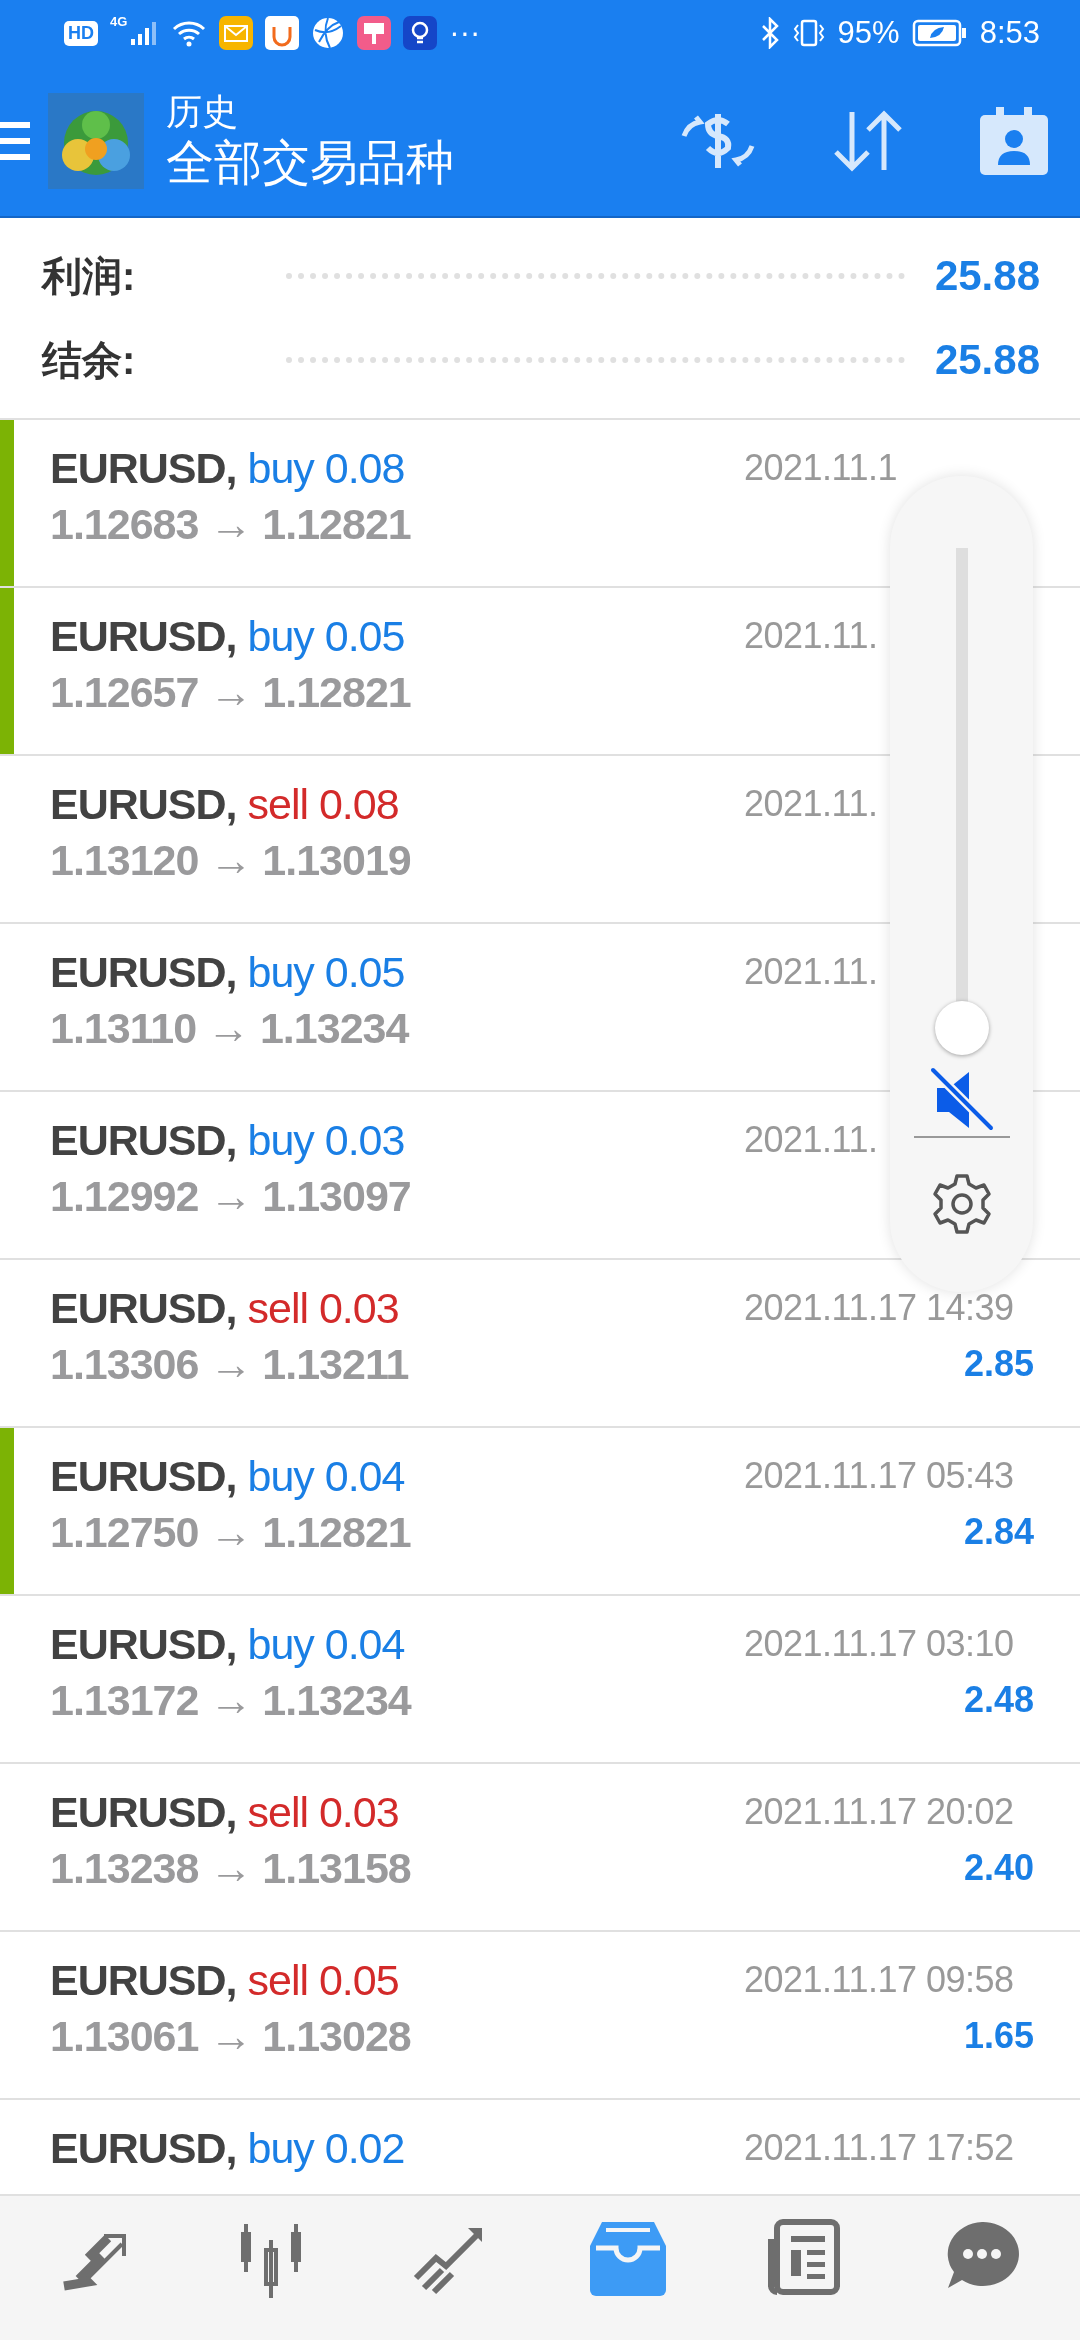 This screenshot has height=2340, width=1080. What do you see at coordinates (231, 1700) in the screenshot?
I see `price-text: 1.13172 → 1.13234` at bounding box center [231, 1700].